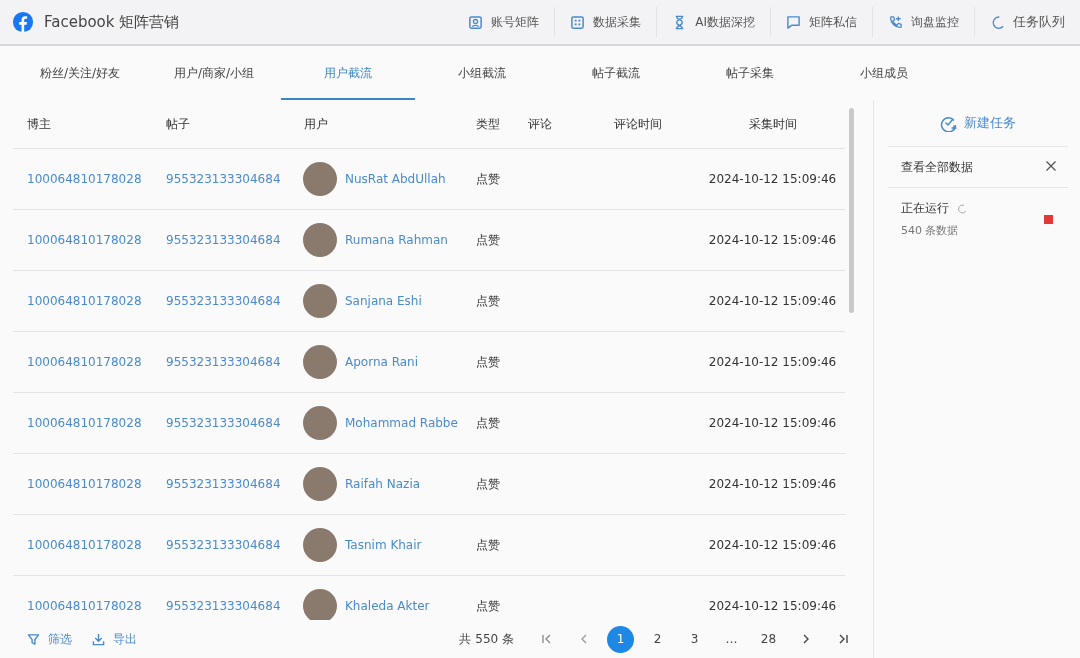 The width and height of the screenshot is (1080, 658). I want to click on user-name-link: Rumana Rahman, so click(396, 240).